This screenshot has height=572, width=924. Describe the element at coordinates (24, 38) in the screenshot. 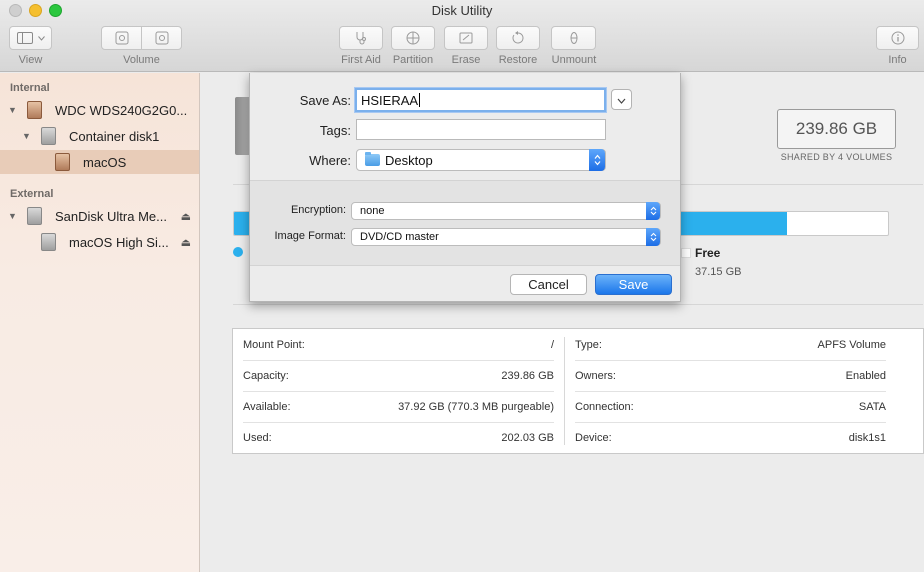

I see `sidebar-toggle-icon` at that location.